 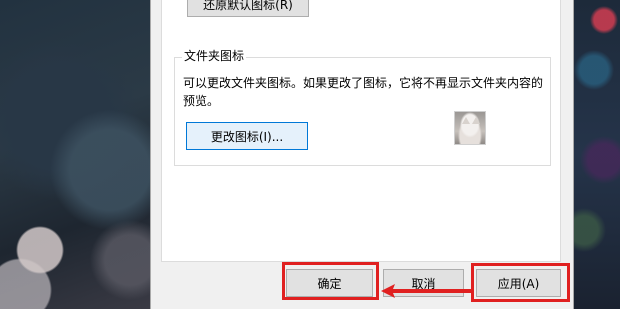 What do you see at coordinates (363, 92) in the screenshot?
I see `folder-icon-description: 可以更改文件夹图标。如果更改了图标，它将不再显示文件夹内容的预览。` at bounding box center [363, 92].